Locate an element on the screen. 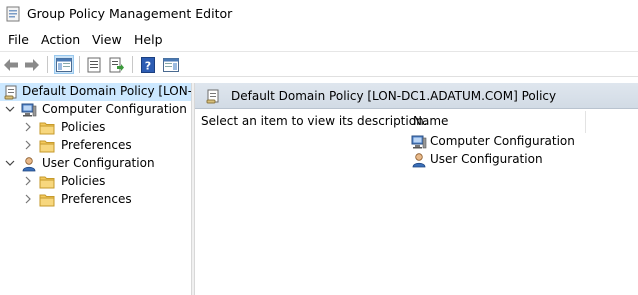 The image size is (638, 295). tree-item-user-preferences: Preferences is located at coordinates (95, 200).